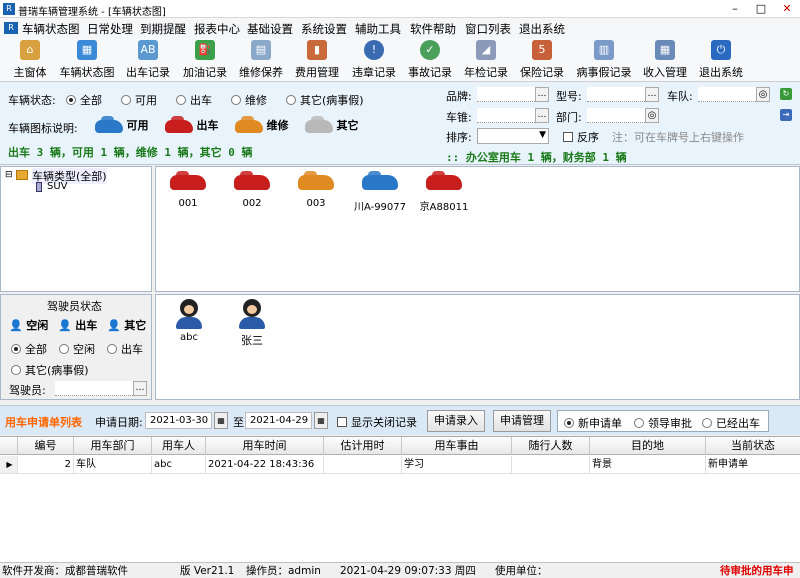 This screenshot has width=800, height=578. I want to click on col-passengers: 随行人数, so click(551, 446).